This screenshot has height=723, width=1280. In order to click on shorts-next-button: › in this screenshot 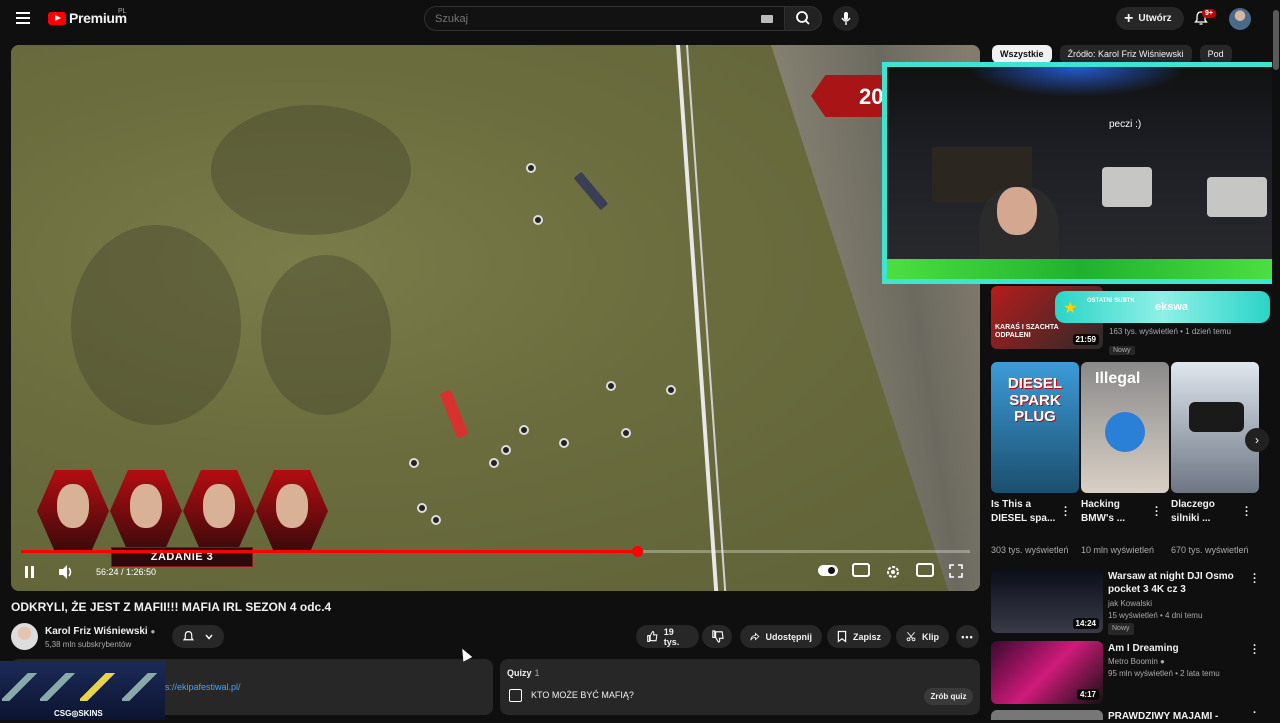, I will do `click(1257, 440)`.